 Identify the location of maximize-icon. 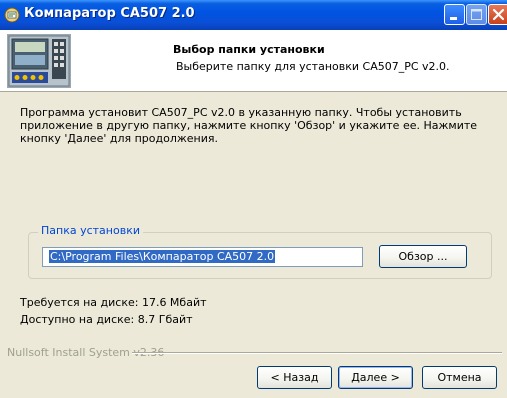
(476, 14).